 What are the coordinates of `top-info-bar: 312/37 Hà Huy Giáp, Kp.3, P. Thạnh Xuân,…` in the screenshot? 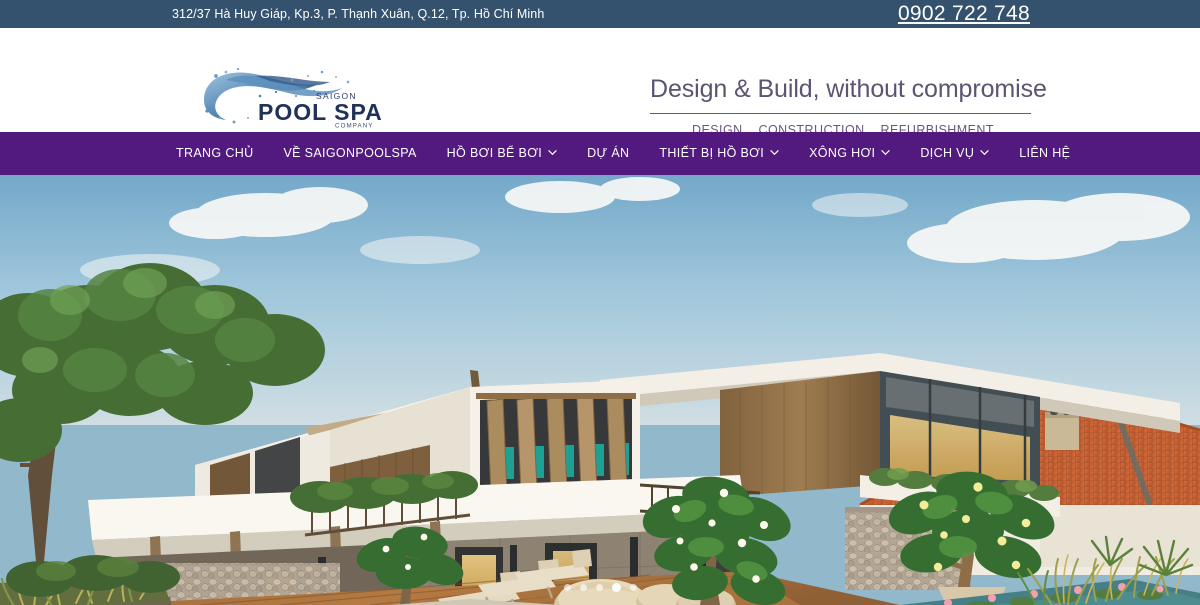 It's located at (600, 14).